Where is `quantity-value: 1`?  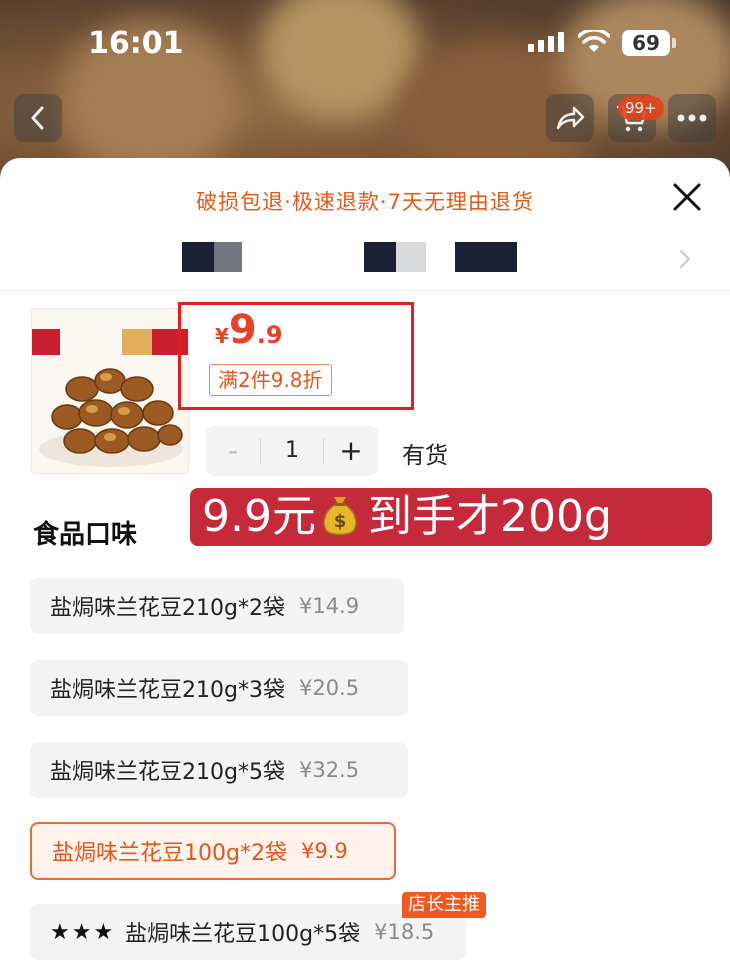
quantity-value: 1 is located at coordinates (292, 451).